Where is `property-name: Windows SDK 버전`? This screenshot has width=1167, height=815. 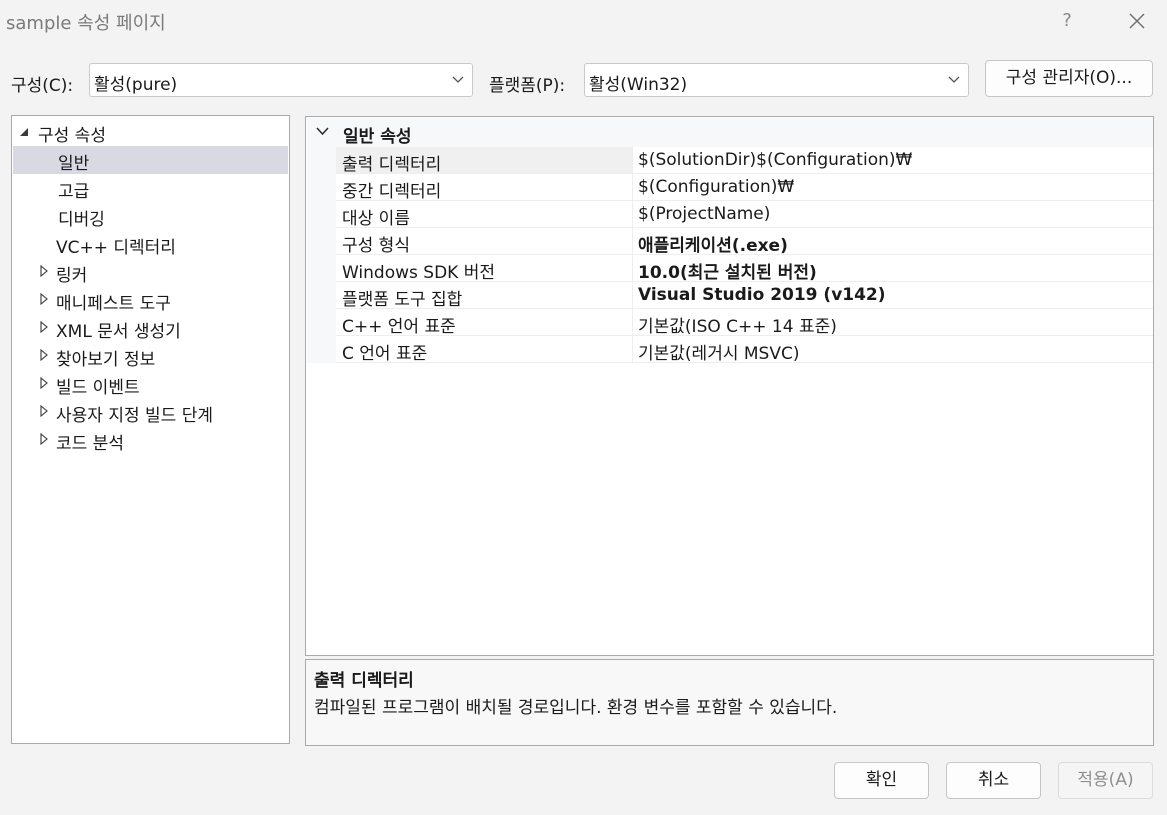
property-name: Windows SDK 버전 is located at coordinates (419, 273).